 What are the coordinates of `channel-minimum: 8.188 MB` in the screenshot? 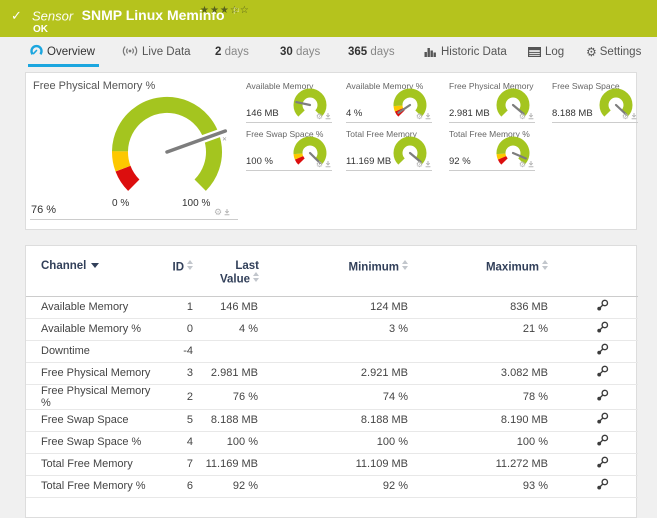 It's located at (336, 420).